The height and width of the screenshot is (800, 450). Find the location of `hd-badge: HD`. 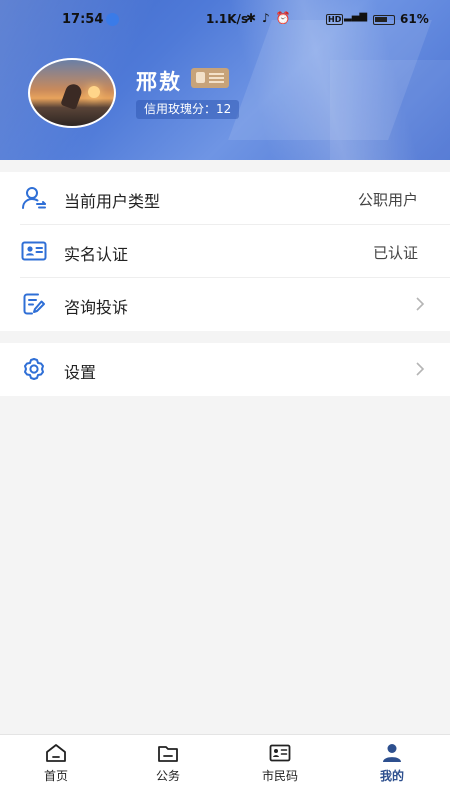

hd-badge: HD is located at coordinates (335, 19).